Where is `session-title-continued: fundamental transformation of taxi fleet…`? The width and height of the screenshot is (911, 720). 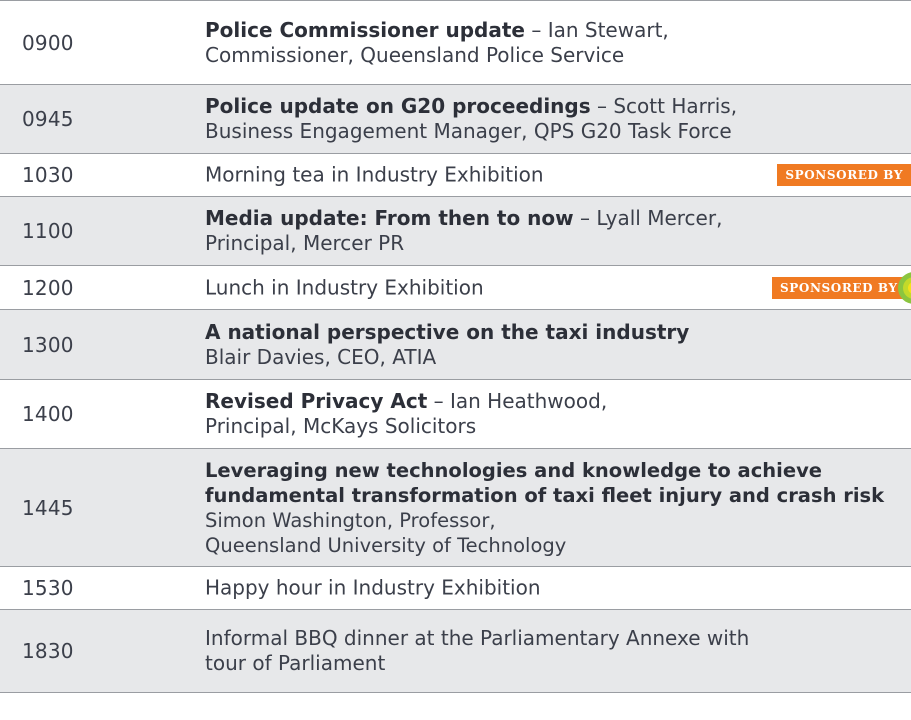
session-title-continued: fundamental transformation of taxi fleet… is located at coordinates (545, 495).